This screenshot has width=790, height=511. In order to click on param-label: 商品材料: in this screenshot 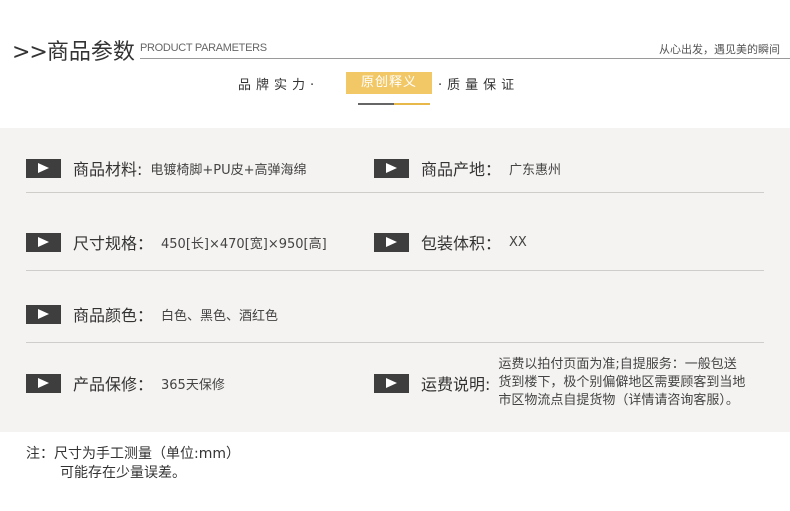, I will do `click(108, 169)`.